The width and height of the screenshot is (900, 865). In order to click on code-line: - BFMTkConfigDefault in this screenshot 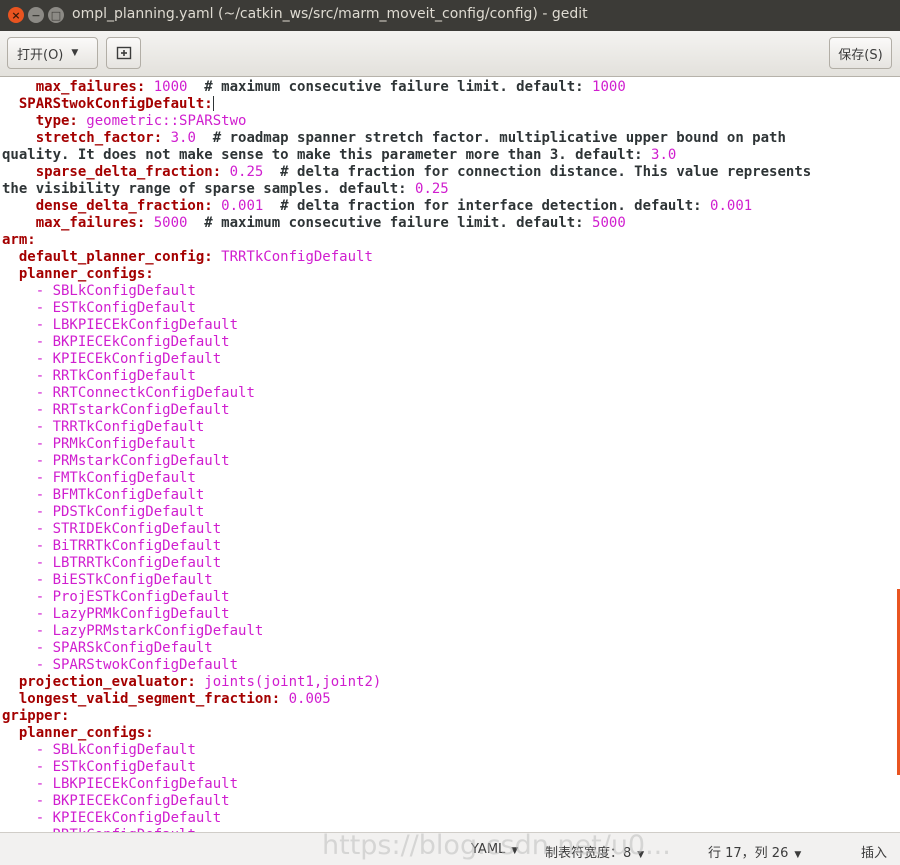, I will do `click(406, 495)`.